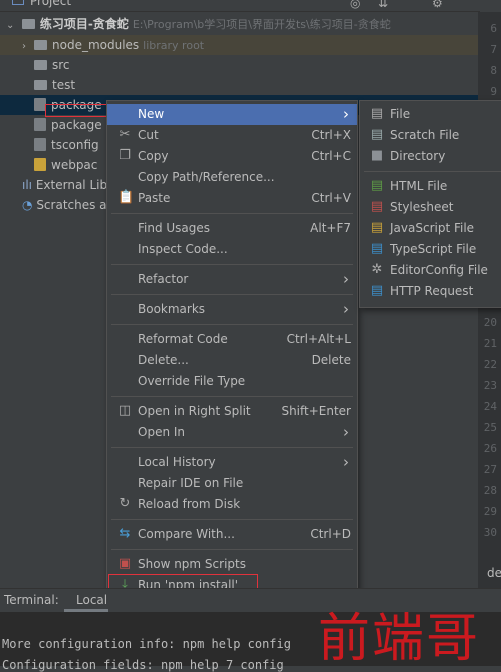 The width and height of the screenshot is (501, 672). Describe the element at coordinates (239, 45) in the screenshot. I see `tree-item-node_modules: › node_modules library root` at that location.